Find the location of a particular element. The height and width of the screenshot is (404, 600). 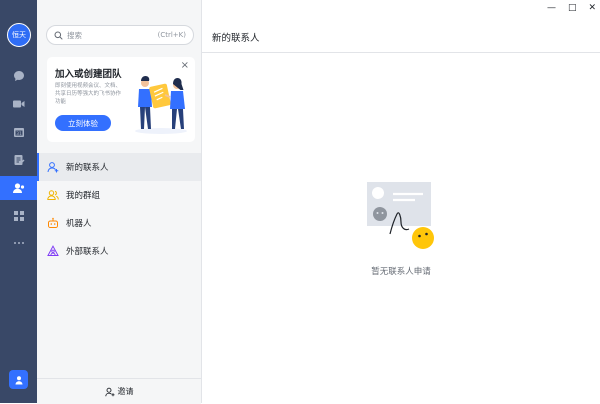

search-input: 搜索 (Ctrl+K) is located at coordinates (120, 35).